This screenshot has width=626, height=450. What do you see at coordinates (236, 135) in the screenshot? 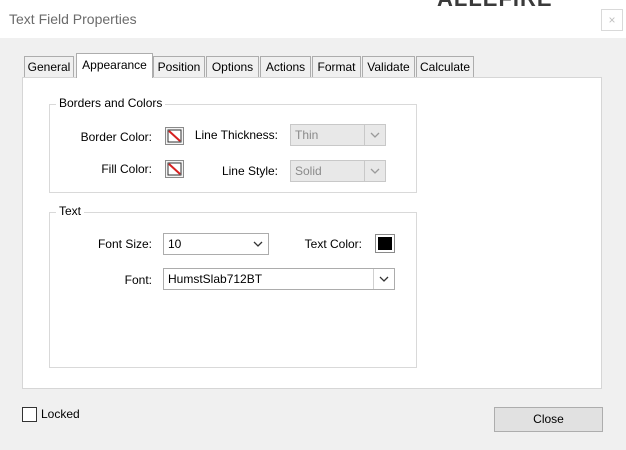
I see `line-thickness-label: Line Thickness:` at bounding box center [236, 135].